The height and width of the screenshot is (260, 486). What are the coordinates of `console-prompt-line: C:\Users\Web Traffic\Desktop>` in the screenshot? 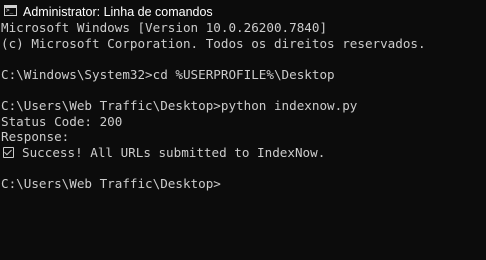 It's located at (243, 184).